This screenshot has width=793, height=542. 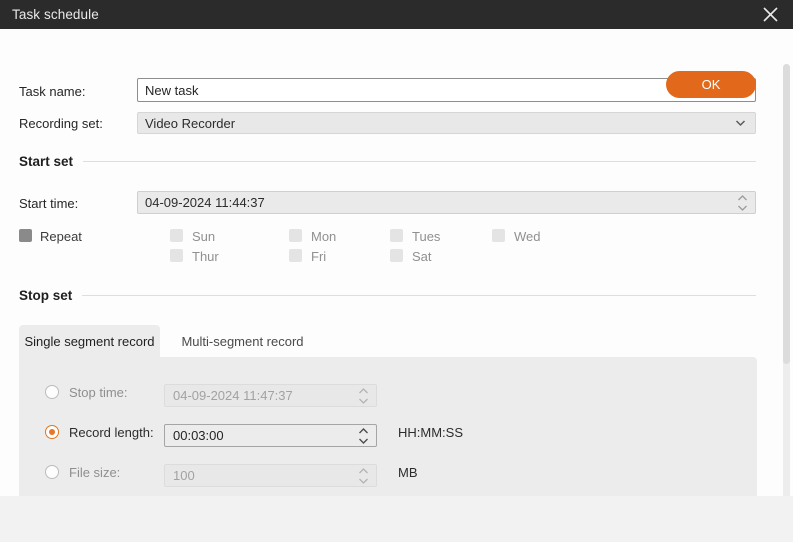 I want to click on chevron-down-icon, so click(x=740, y=123).